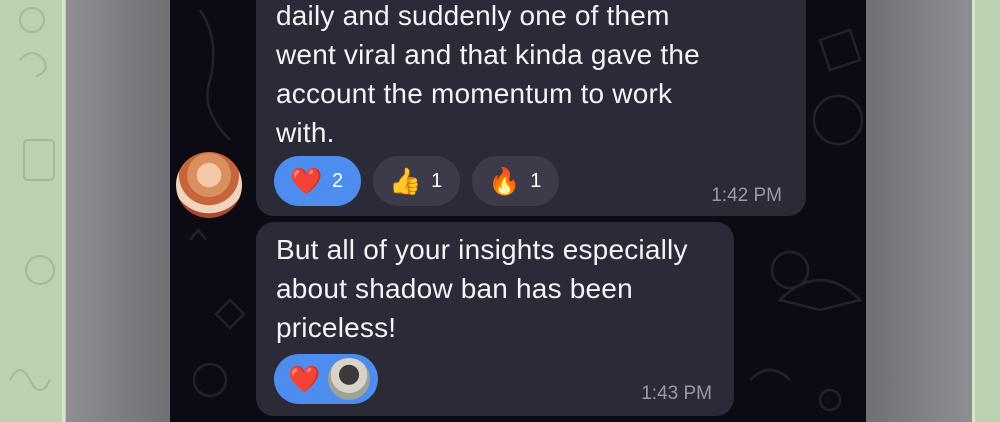 The width and height of the screenshot is (1000, 422). What do you see at coordinates (63, 211) in the screenshot?
I see `left-edge-line` at bounding box center [63, 211].